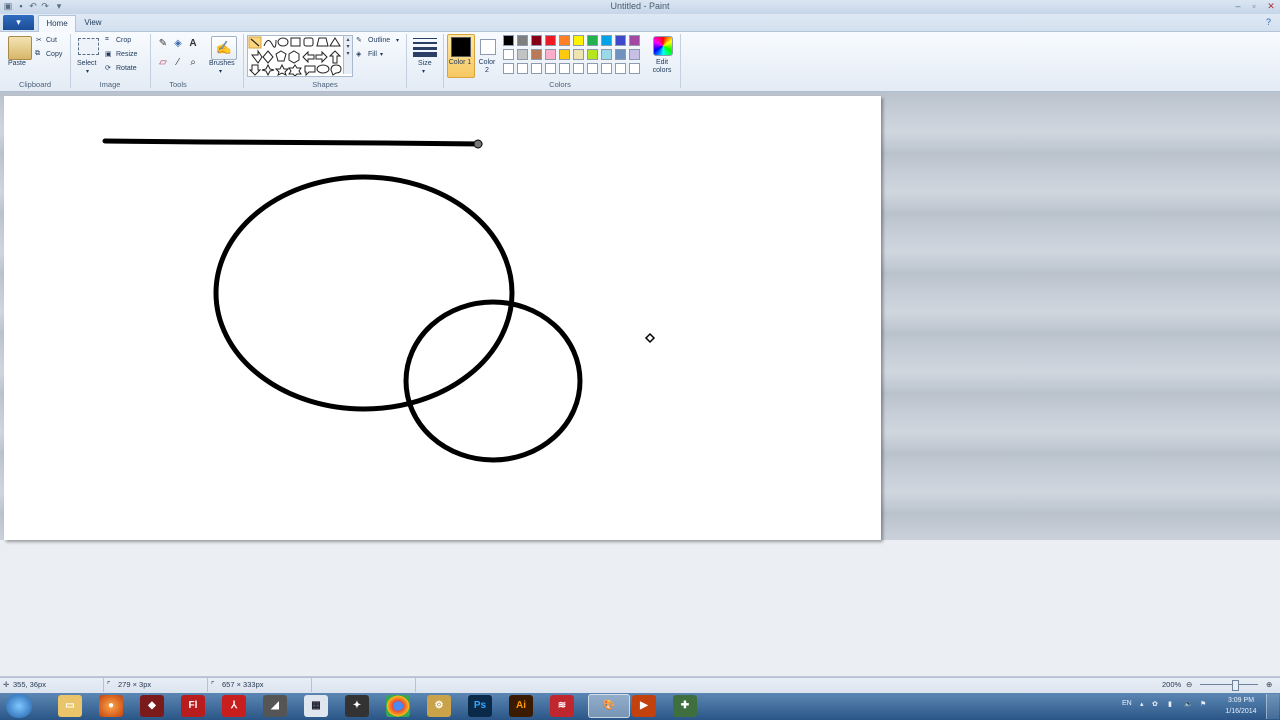 This screenshot has height=720, width=1280. Describe the element at coordinates (57, 23) in the screenshot. I see `tab-home: Home` at that location.